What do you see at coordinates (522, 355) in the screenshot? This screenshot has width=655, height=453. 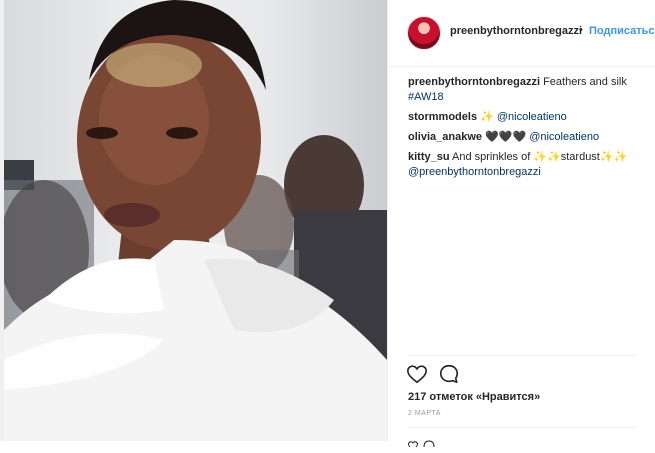 I see `actions-divider` at bounding box center [522, 355].